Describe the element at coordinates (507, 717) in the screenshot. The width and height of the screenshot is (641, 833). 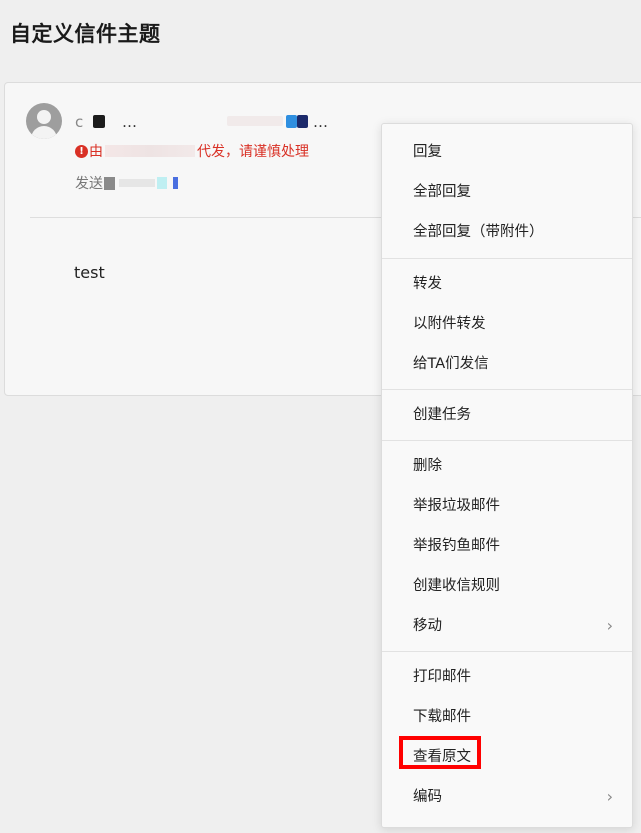
I see `menu-item-download-mail: 下载邮件` at that location.